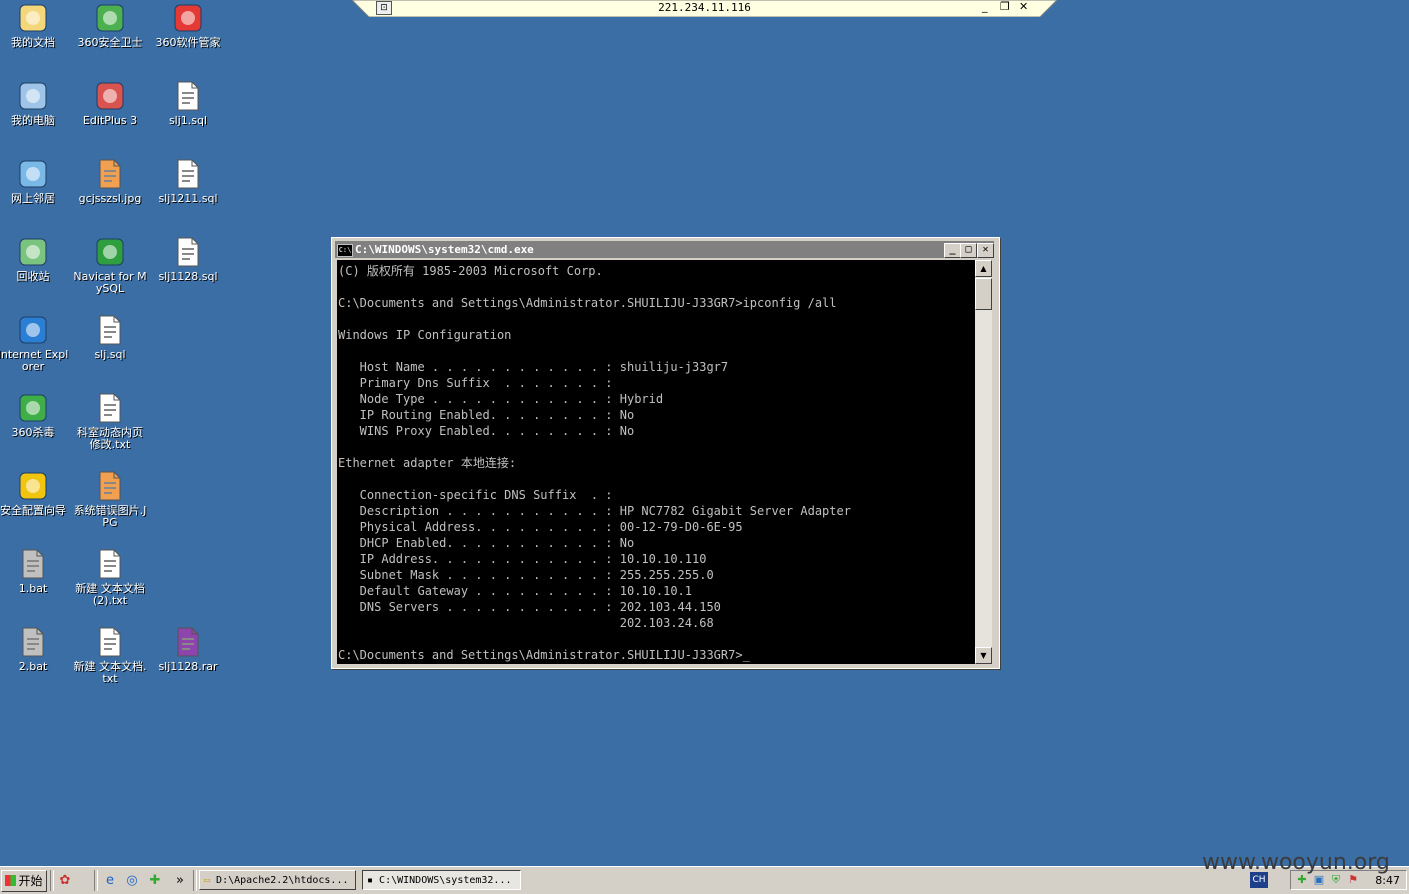 The image size is (1409, 894). What do you see at coordinates (985, 250) in the screenshot?
I see `cmd-close-button: ✕` at bounding box center [985, 250].